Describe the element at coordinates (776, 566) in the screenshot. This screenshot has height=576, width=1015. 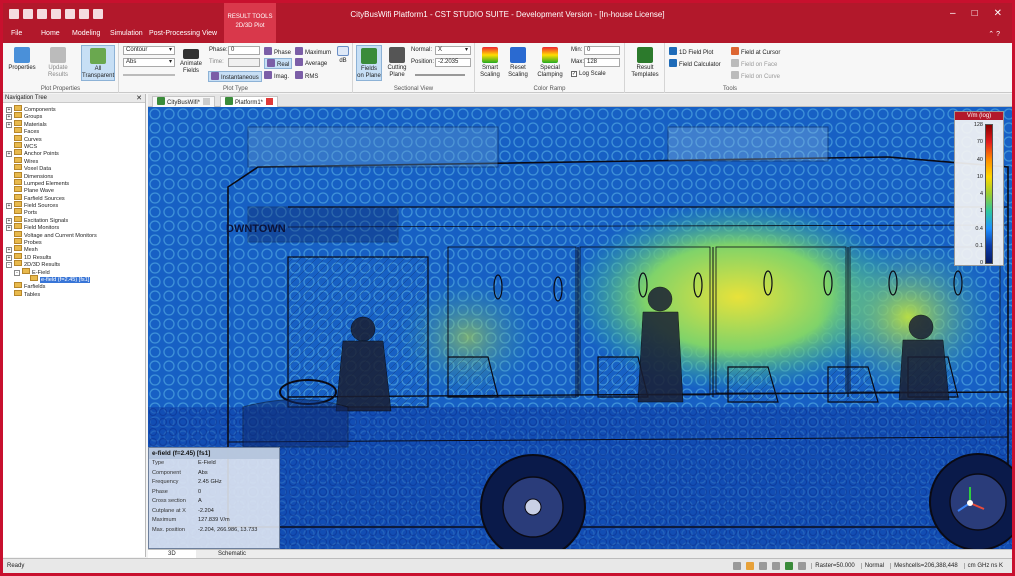
I see `fit-view-icon` at that location.